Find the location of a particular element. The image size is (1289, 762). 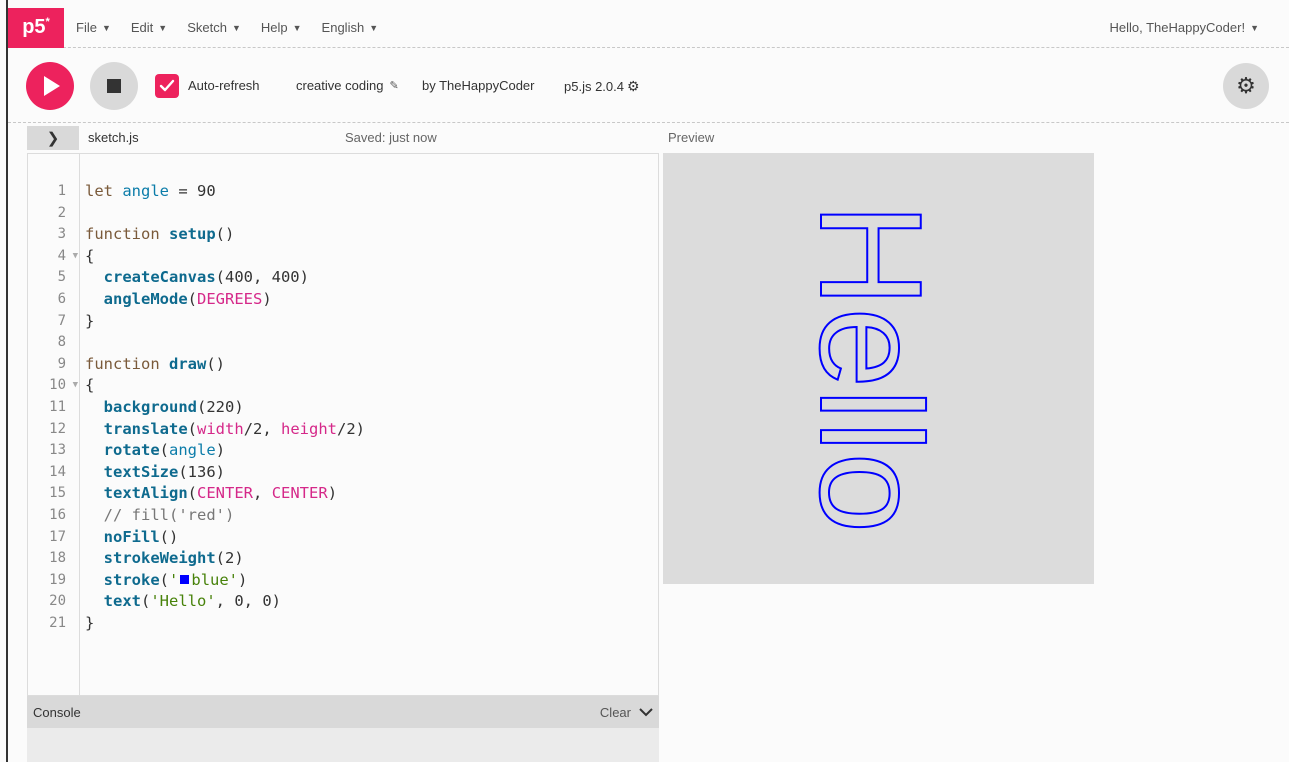

version-selector: p5.js 2.0.4 ⚙ is located at coordinates (602, 86).